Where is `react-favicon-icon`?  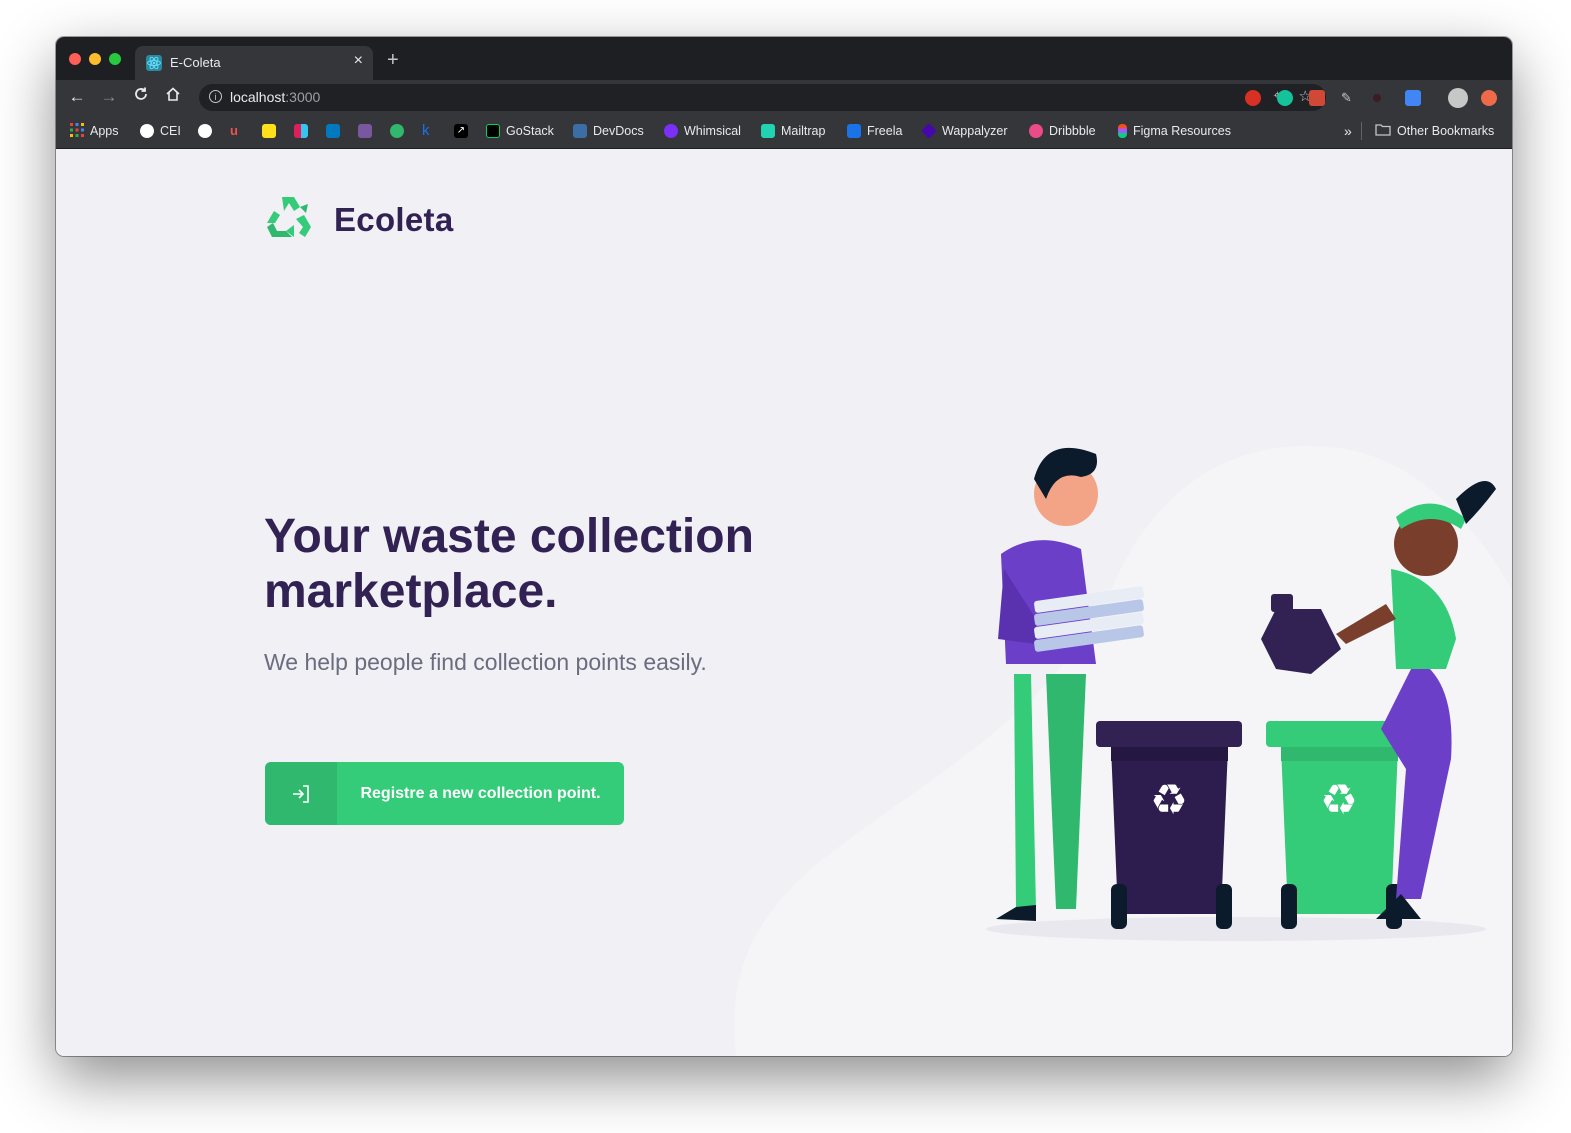 react-favicon-icon is located at coordinates (154, 63).